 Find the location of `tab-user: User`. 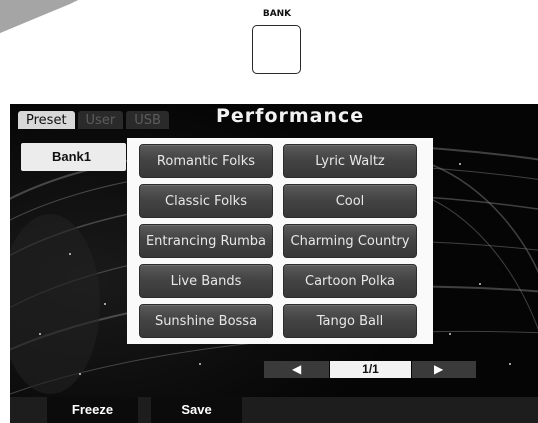

tab-user: User is located at coordinates (100, 120).